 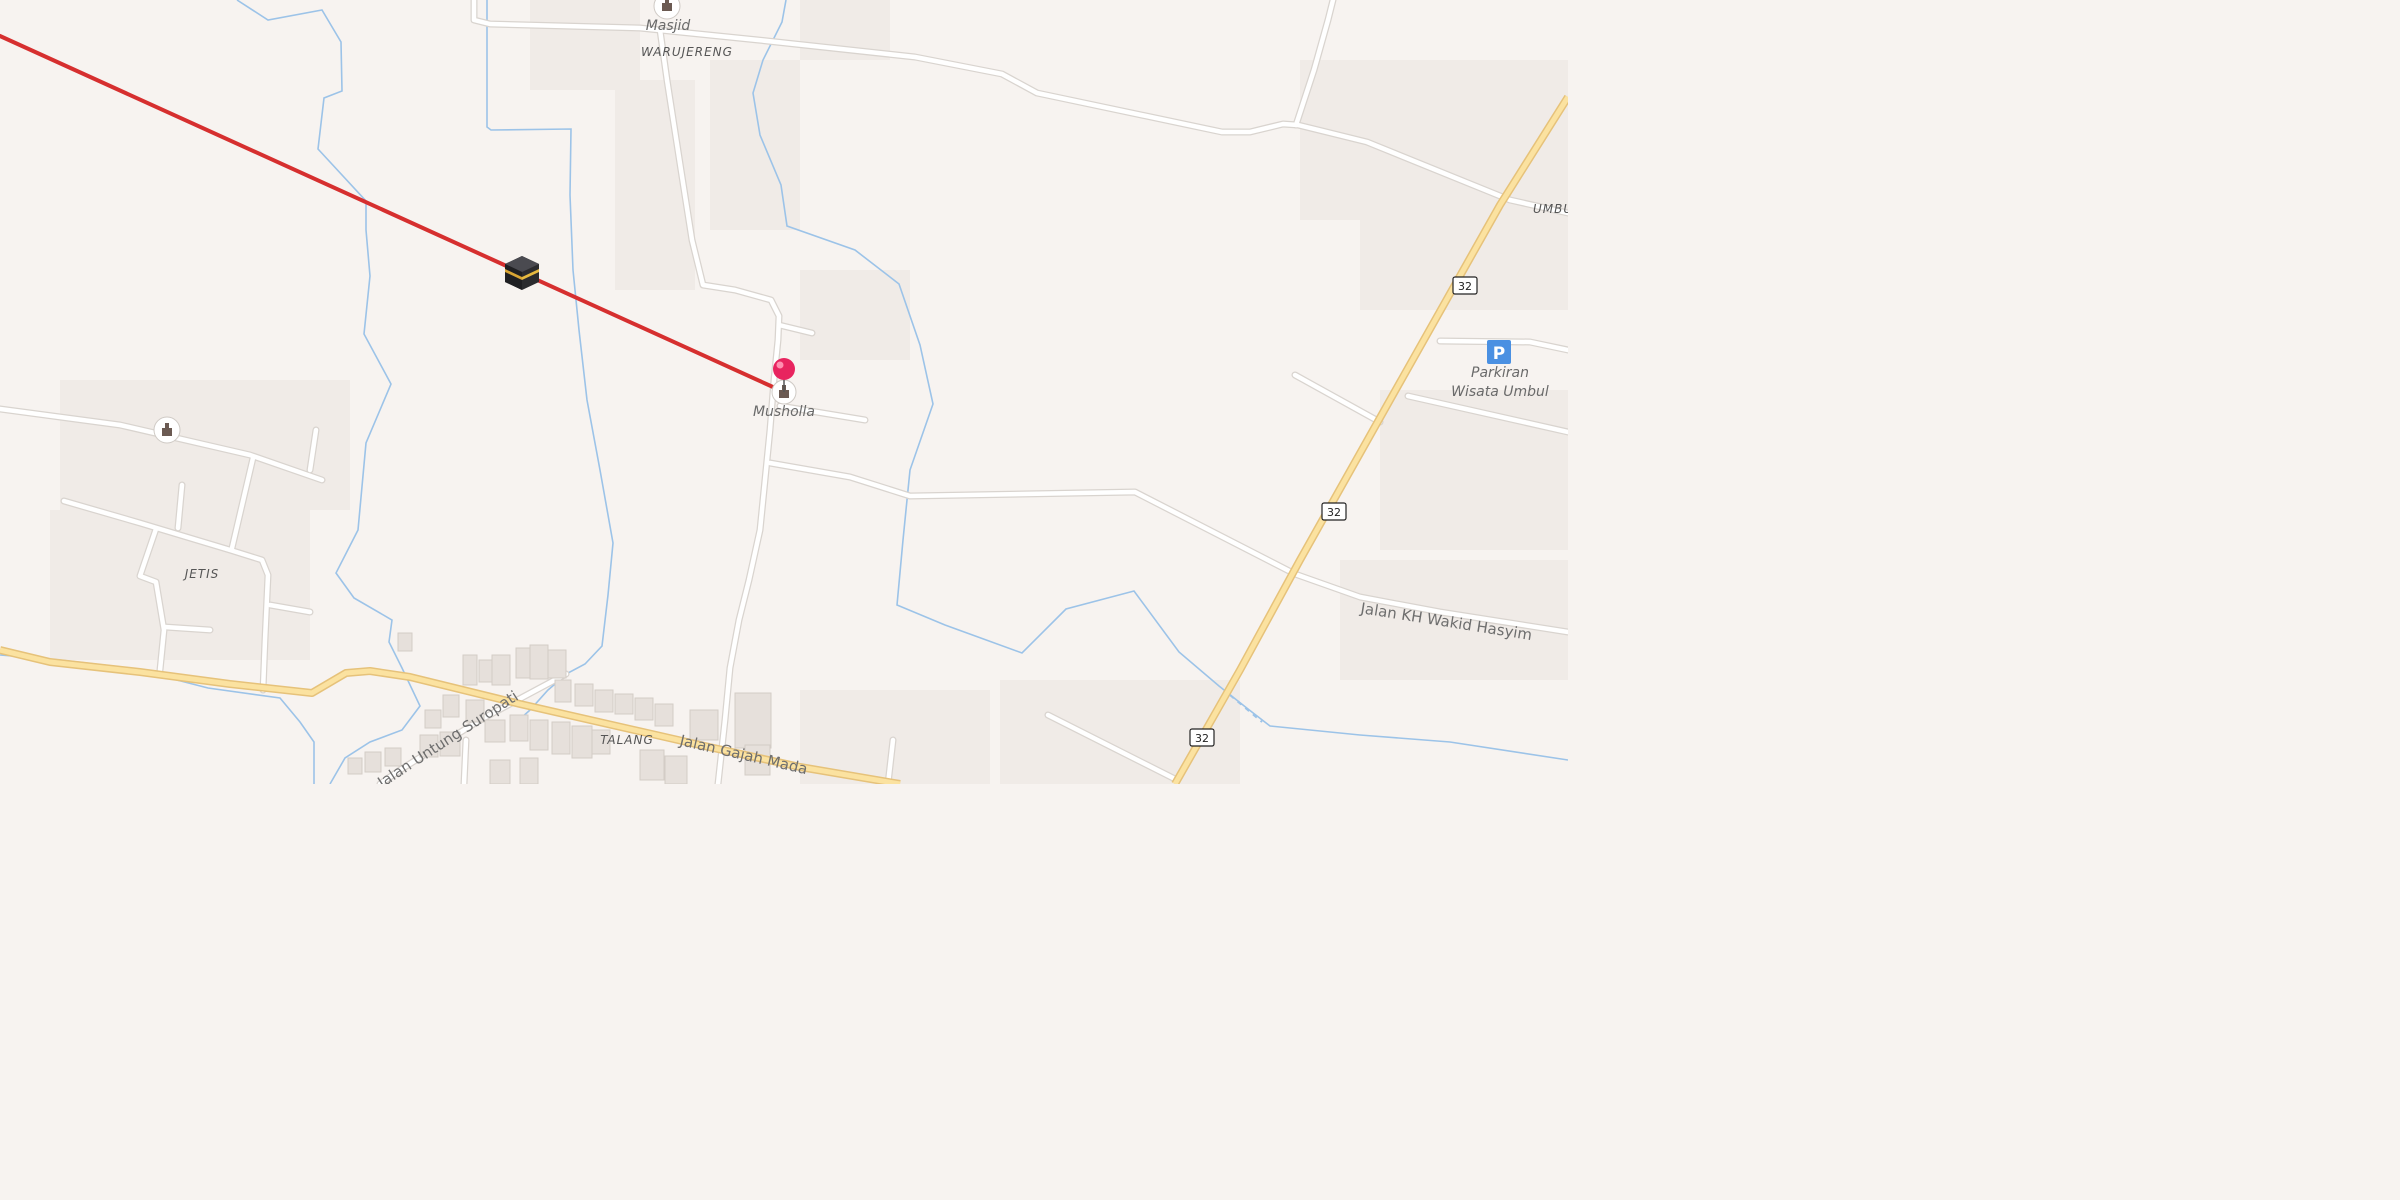 What do you see at coordinates (627, 740) in the screenshot?
I see `place-label-talang: TALANG` at bounding box center [627, 740].